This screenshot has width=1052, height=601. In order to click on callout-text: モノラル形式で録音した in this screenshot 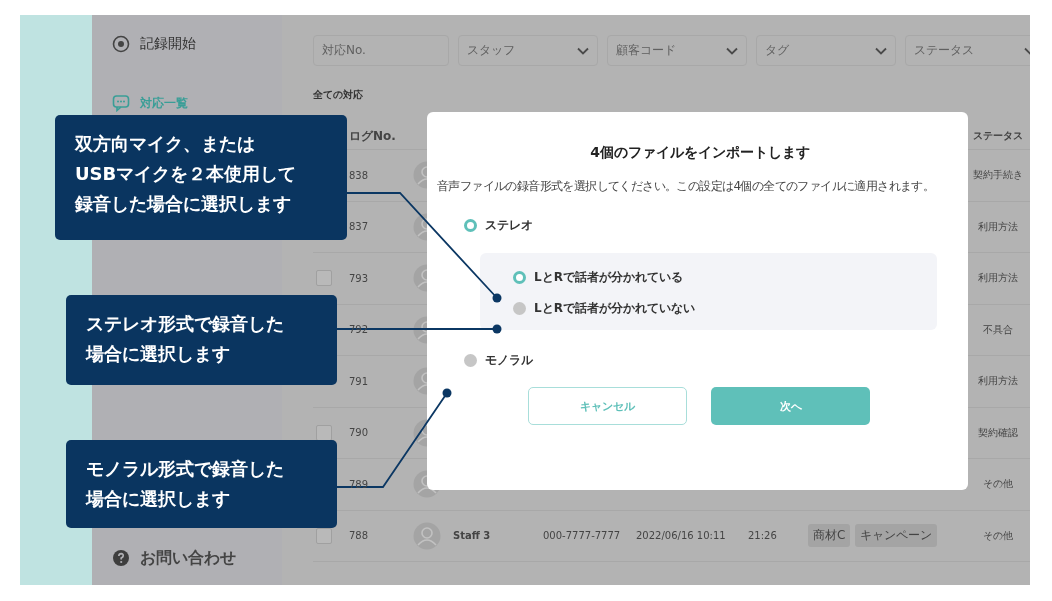, I will do `click(185, 469)`.